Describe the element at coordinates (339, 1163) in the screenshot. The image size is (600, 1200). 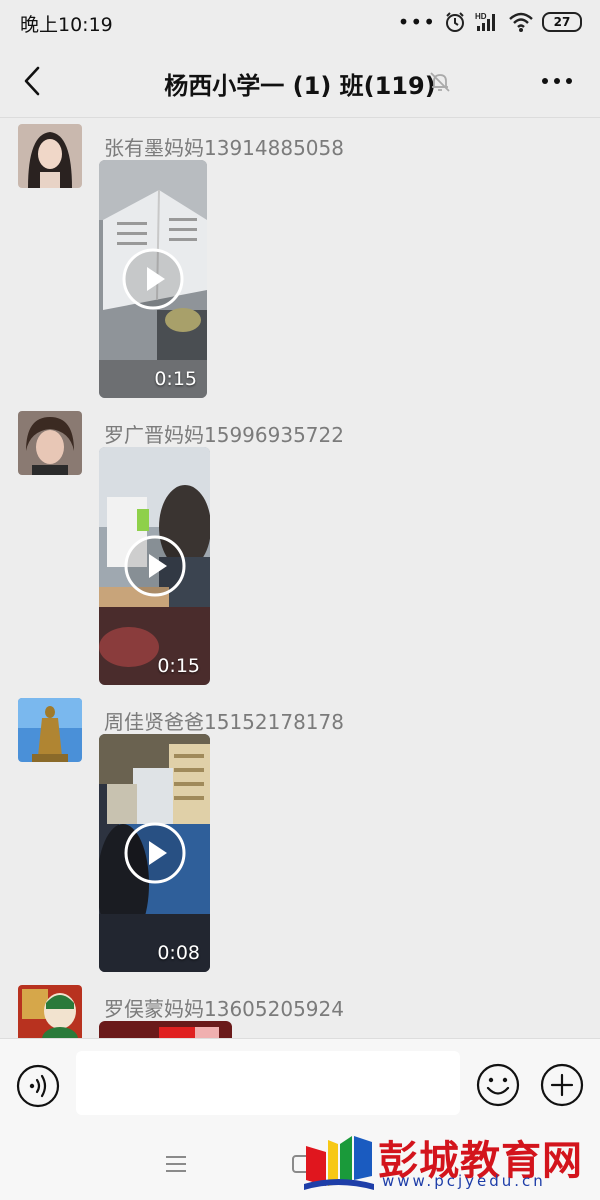
I see `book-logo-icon` at that location.